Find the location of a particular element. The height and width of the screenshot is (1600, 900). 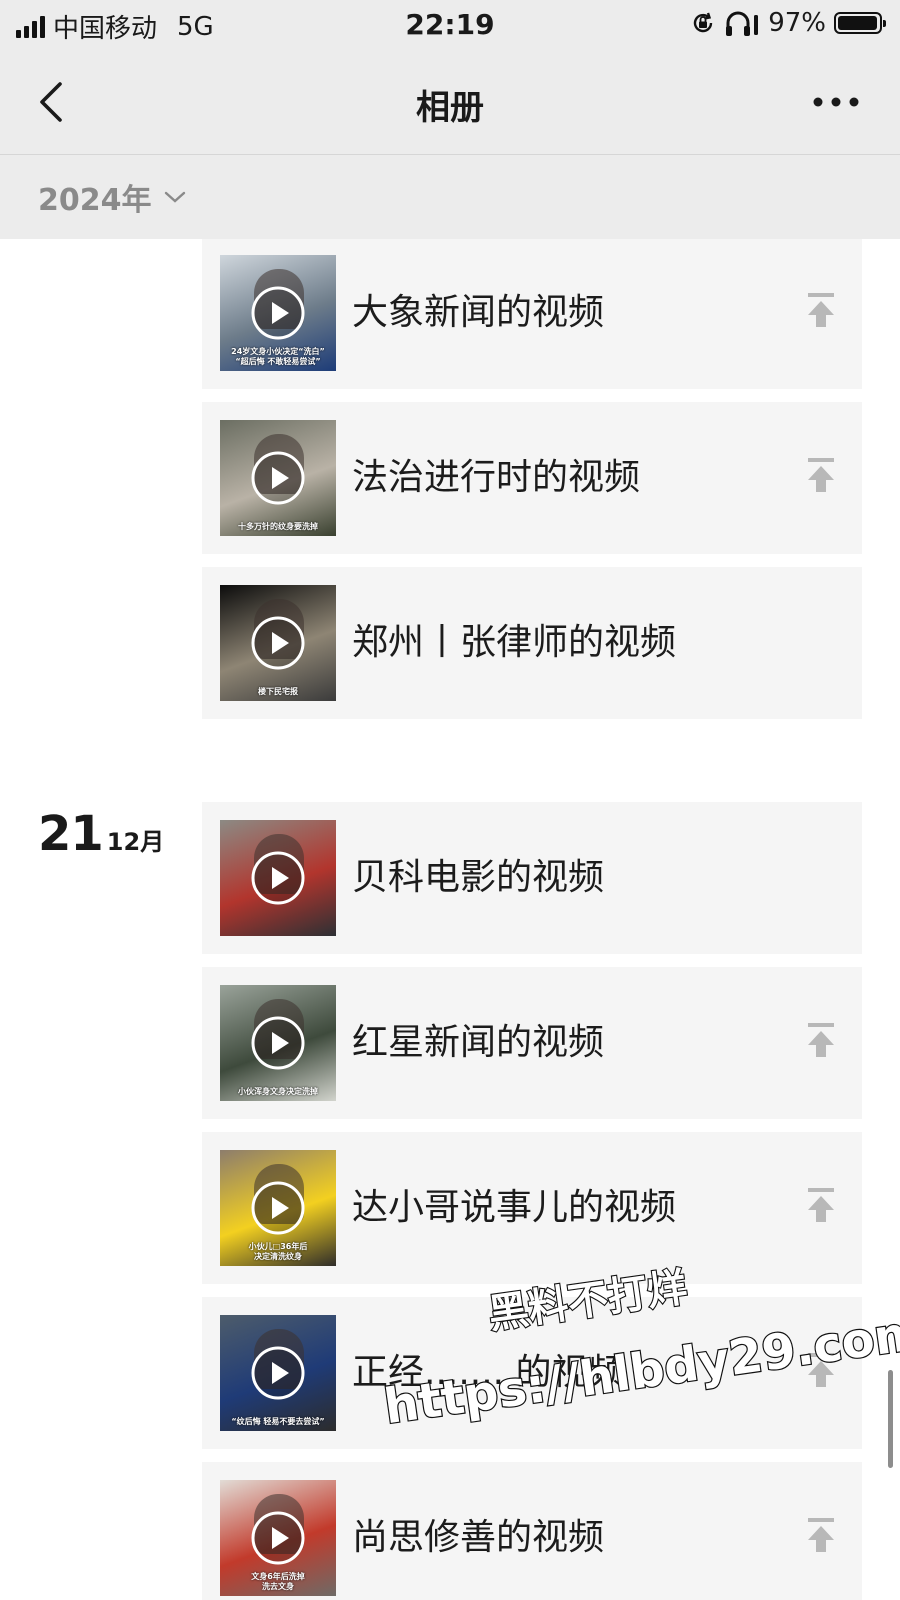

video-thumbnail: 楼下民宅报 is located at coordinates (278, 643).